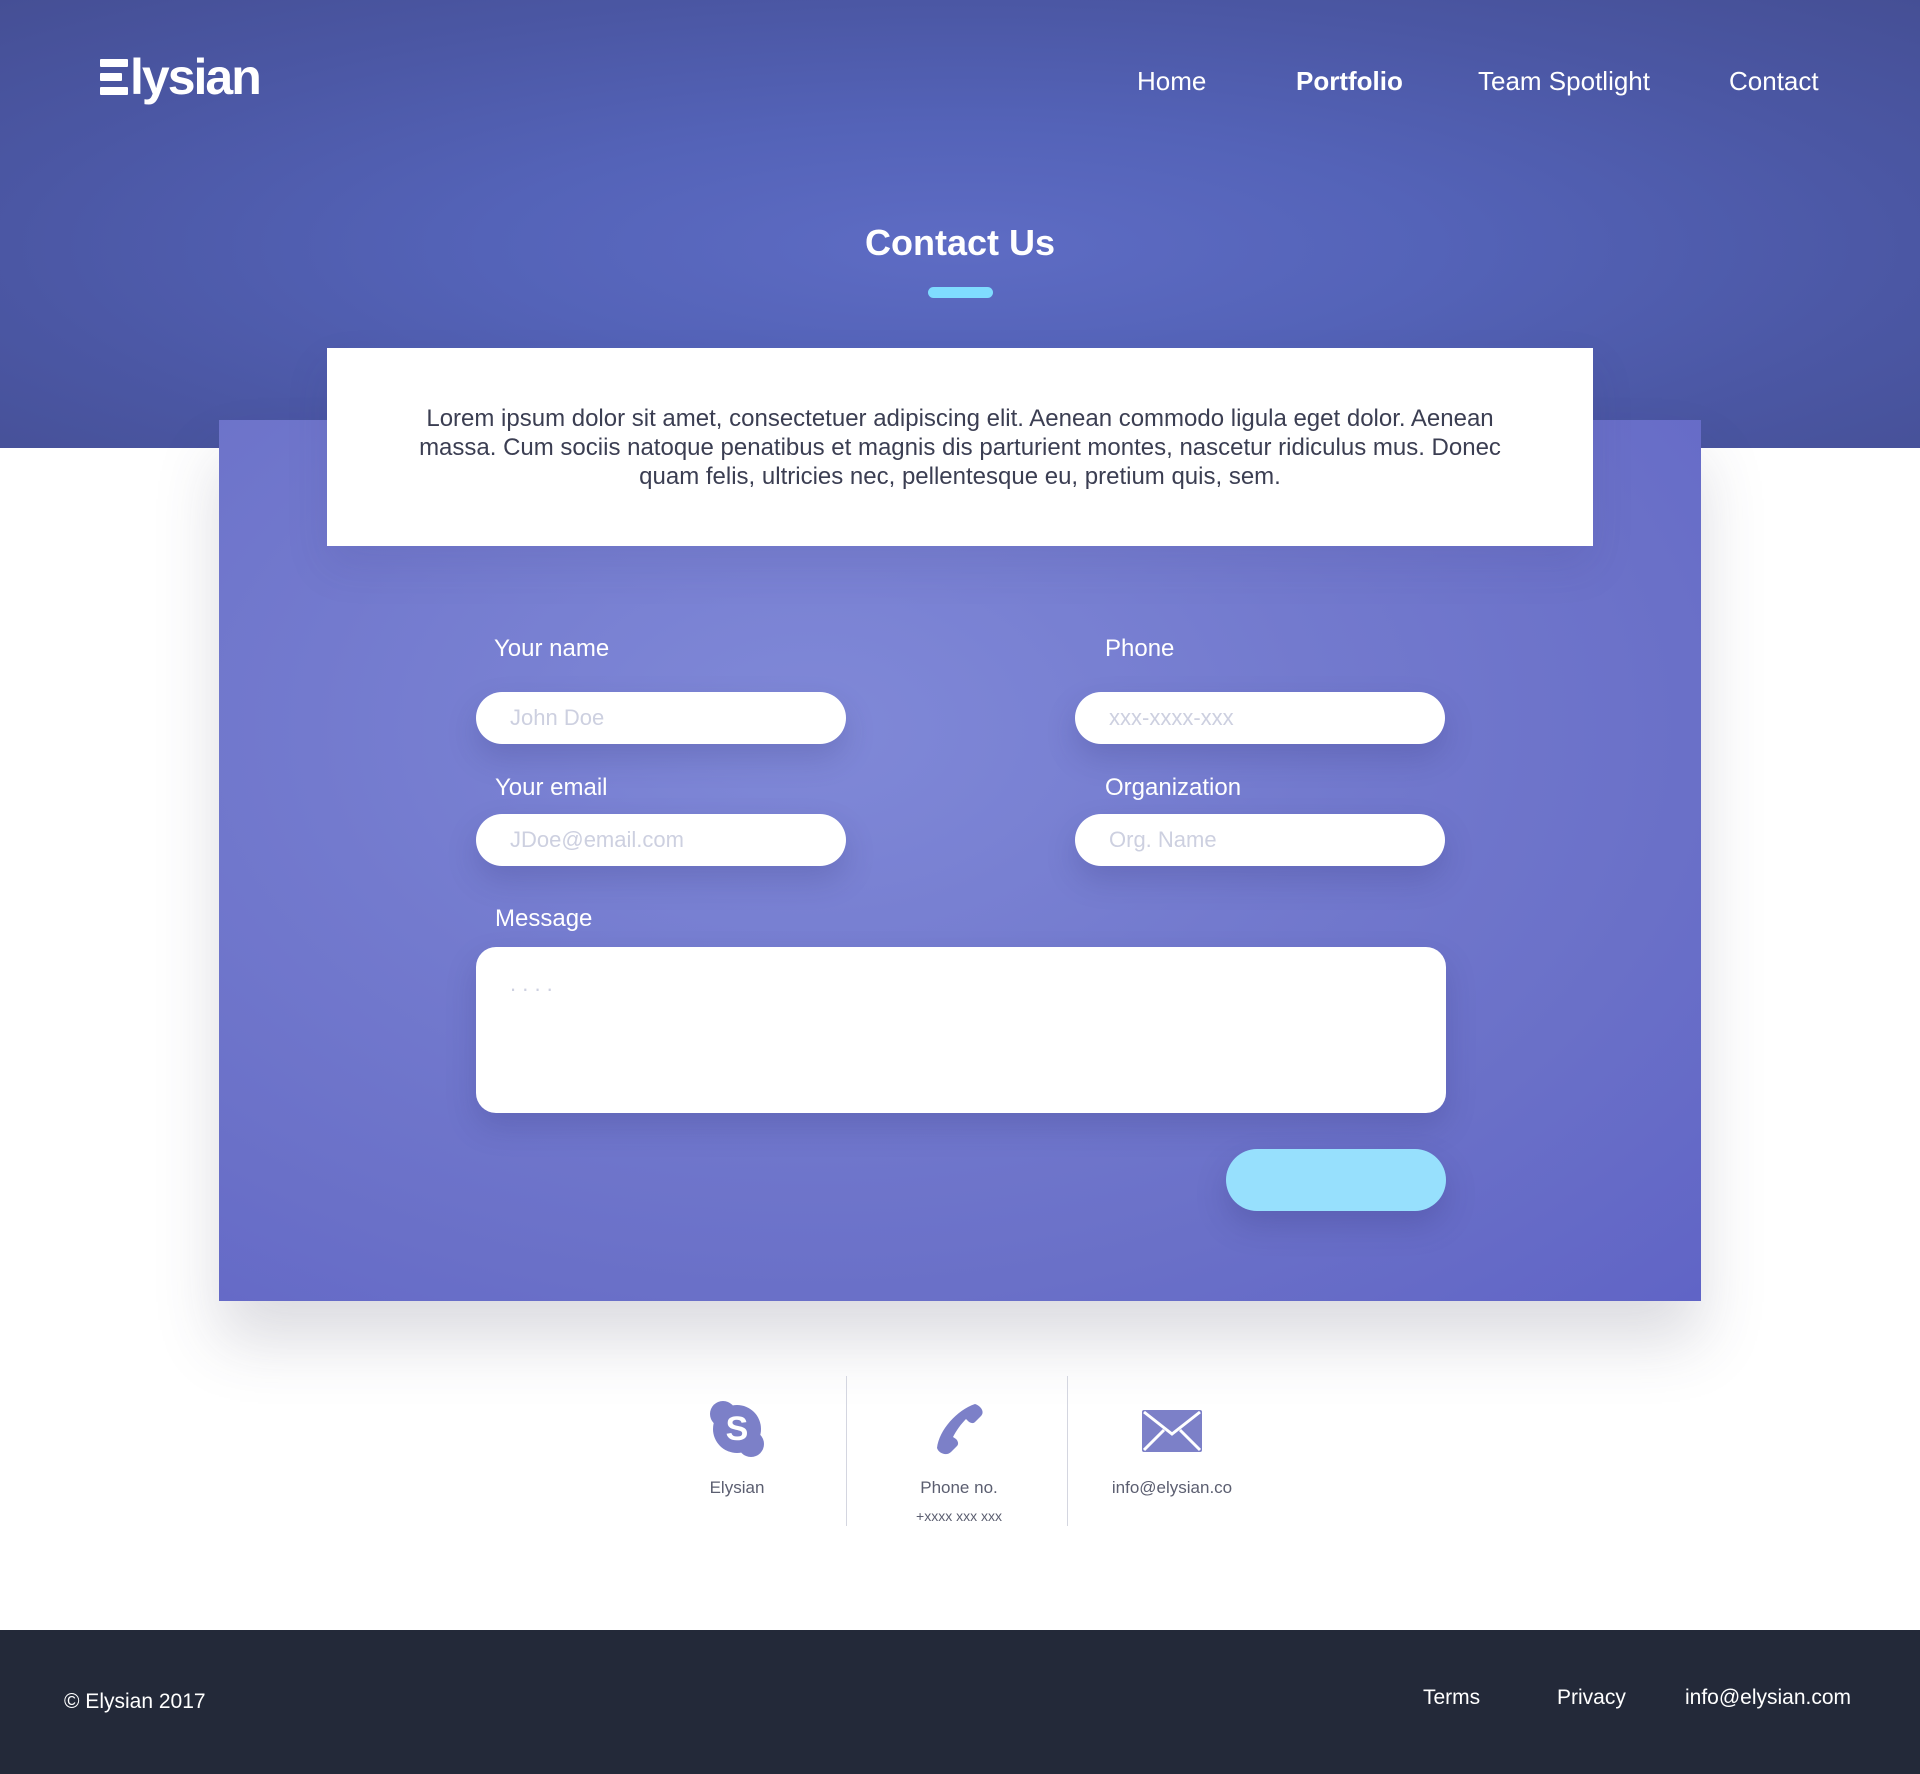 The width and height of the screenshot is (1920, 1774). What do you see at coordinates (959, 1487) in the screenshot?
I see `contact-phone-label: Phone no.` at bounding box center [959, 1487].